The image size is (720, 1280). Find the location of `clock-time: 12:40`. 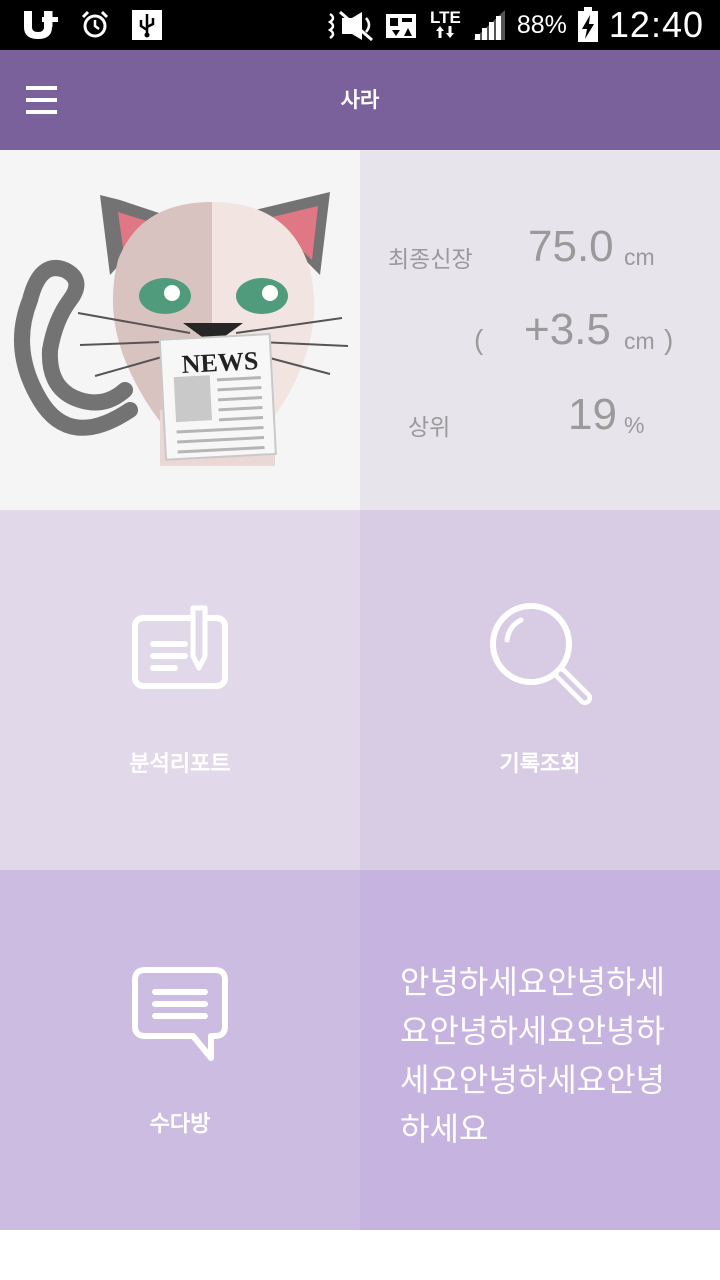

clock-time: 12:40 is located at coordinates (656, 24).